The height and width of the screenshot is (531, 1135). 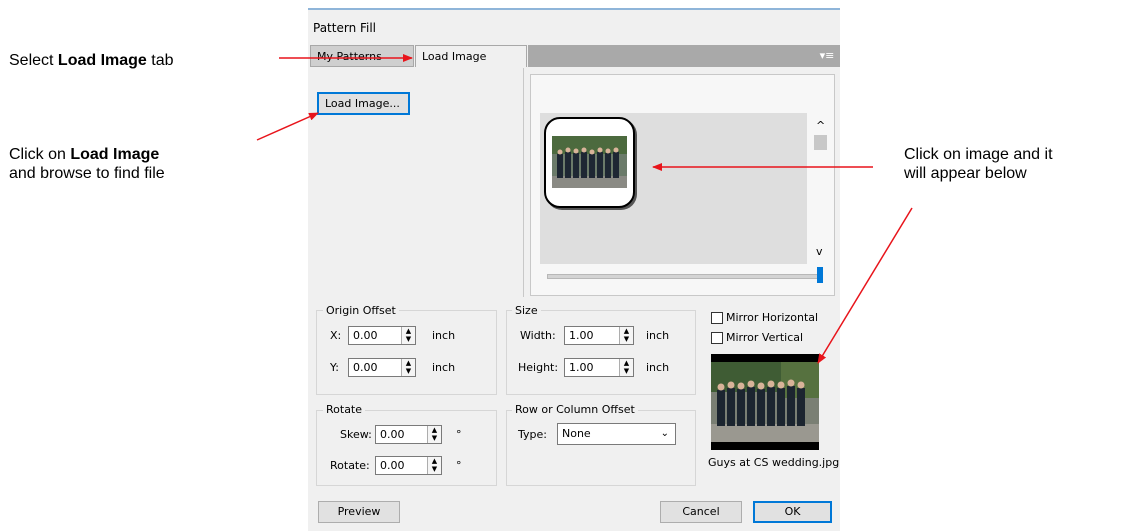 What do you see at coordinates (865, 285) in the screenshot?
I see `arrow-to-preview` at bounding box center [865, 285].